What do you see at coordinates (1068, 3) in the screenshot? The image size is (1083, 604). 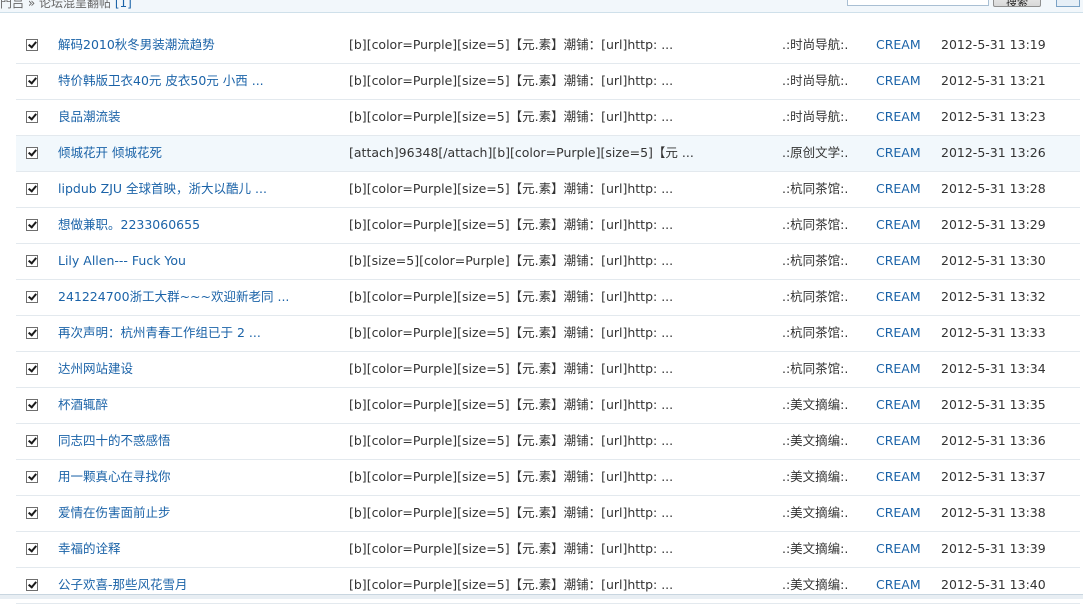 I see `scroll-up-button` at bounding box center [1068, 3].